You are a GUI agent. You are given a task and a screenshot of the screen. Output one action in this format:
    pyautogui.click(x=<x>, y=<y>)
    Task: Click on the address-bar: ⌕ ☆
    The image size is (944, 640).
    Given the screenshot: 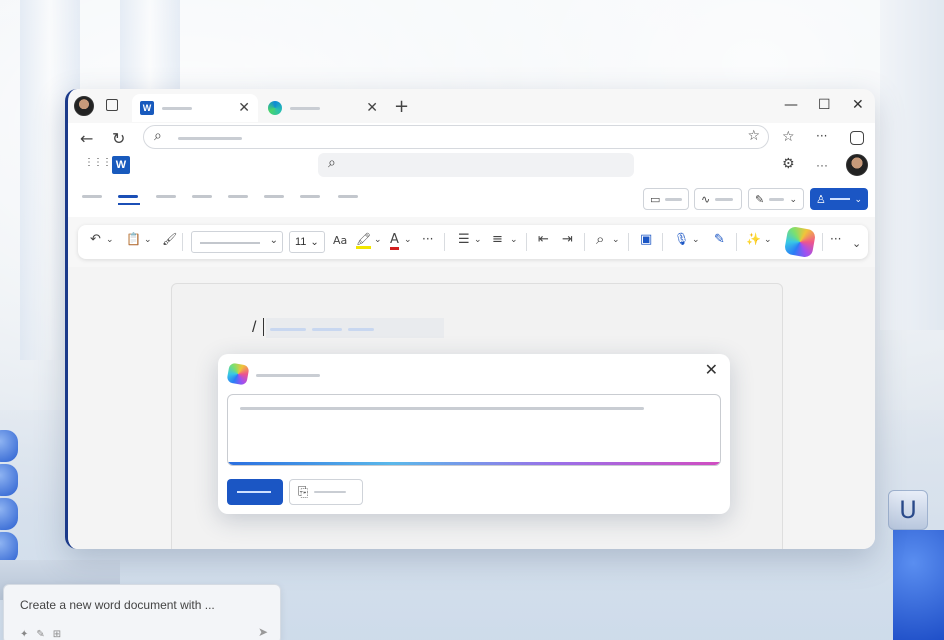 What is the action you would take?
    pyautogui.click(x=456, y=137)
    